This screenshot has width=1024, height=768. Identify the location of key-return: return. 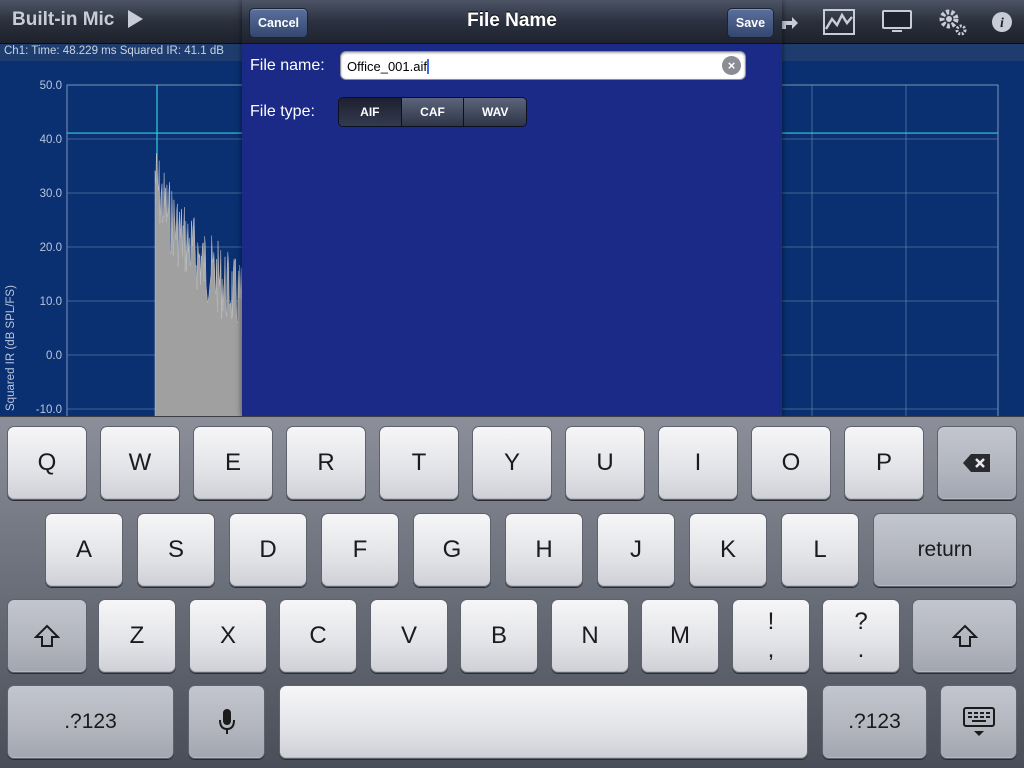
(945, 550).